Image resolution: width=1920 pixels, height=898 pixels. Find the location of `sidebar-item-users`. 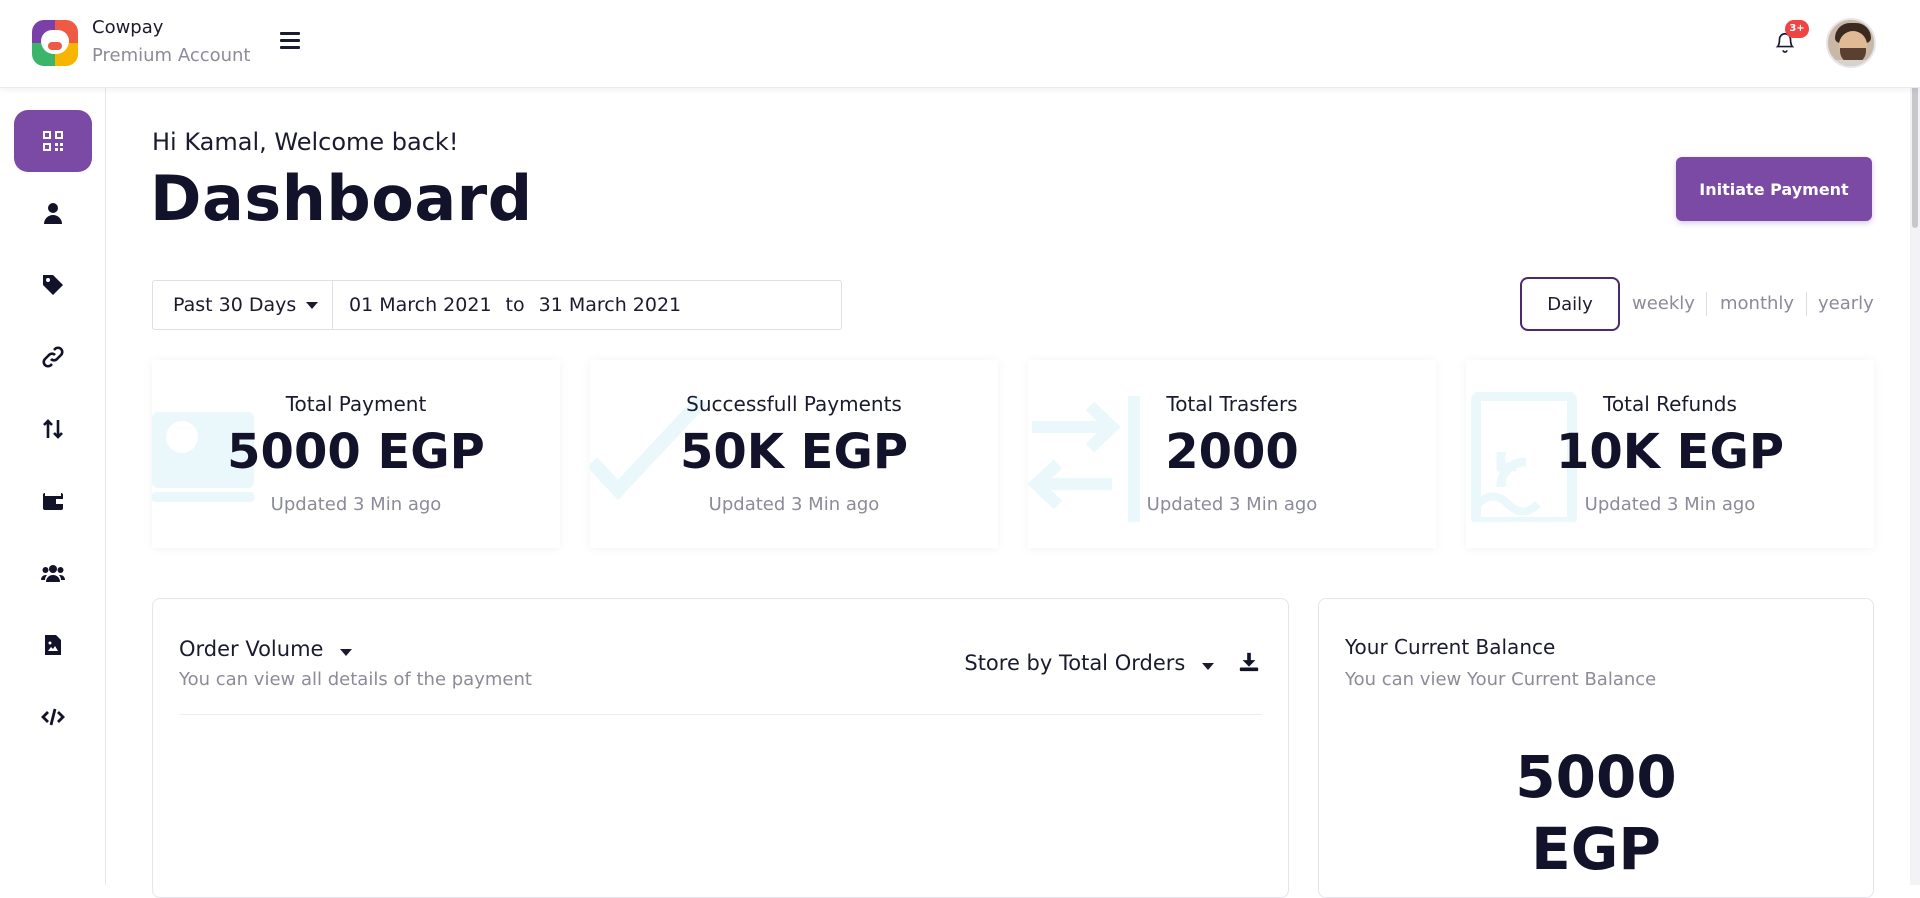

sidebar-item-users is located at coordinates (53, 213).